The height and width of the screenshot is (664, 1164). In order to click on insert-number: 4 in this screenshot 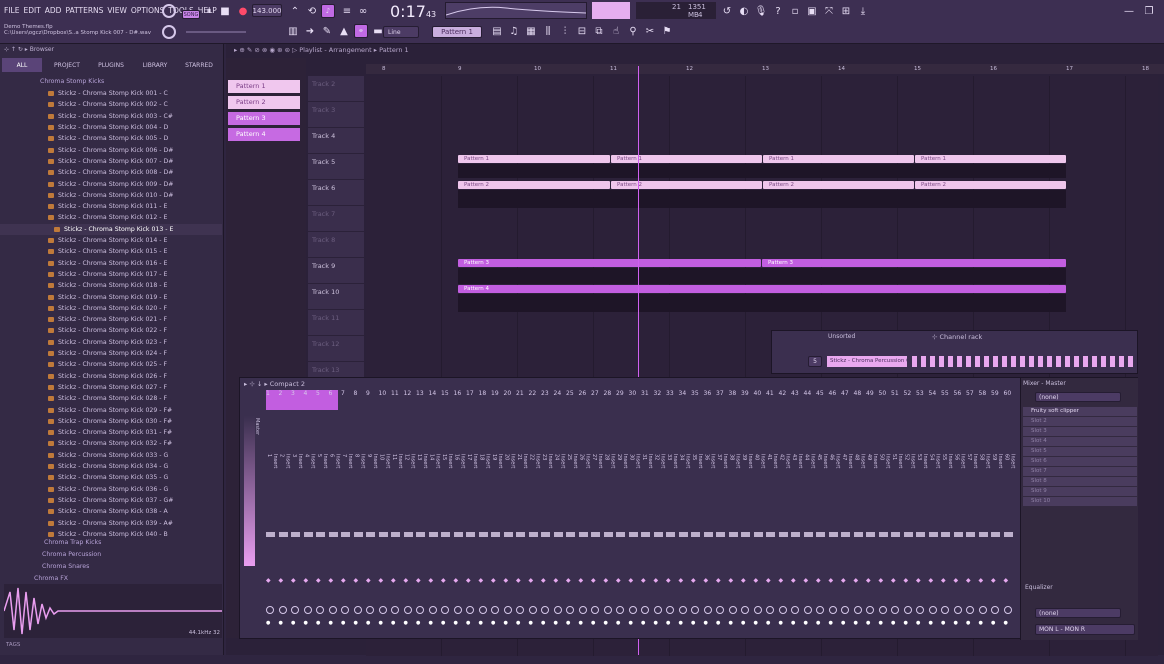, I will do `click(306, 393)`.